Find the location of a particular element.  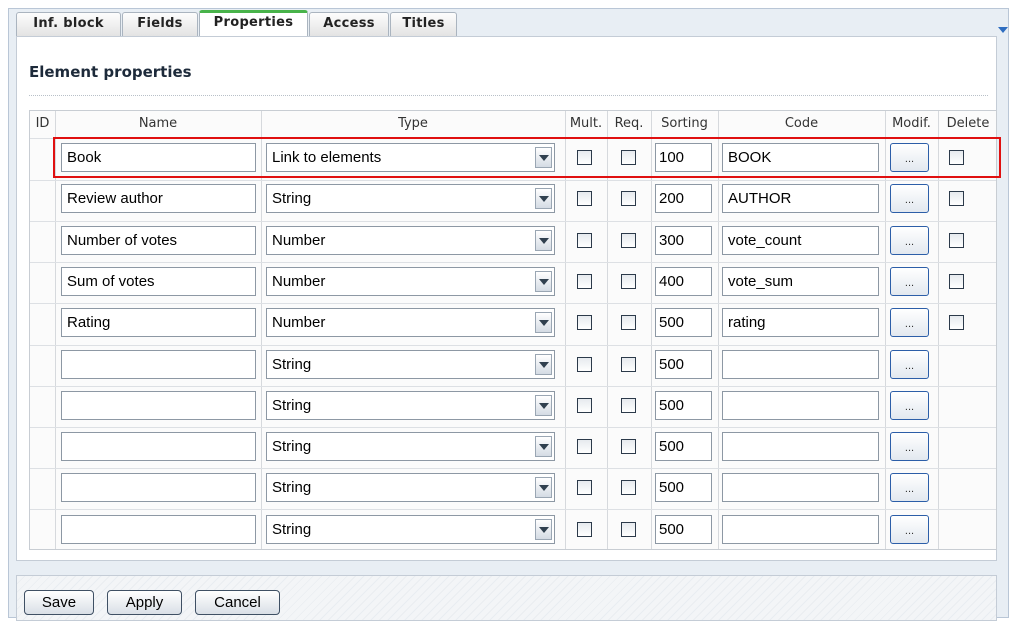

save-button: Save is located at coordinates (59, 602).